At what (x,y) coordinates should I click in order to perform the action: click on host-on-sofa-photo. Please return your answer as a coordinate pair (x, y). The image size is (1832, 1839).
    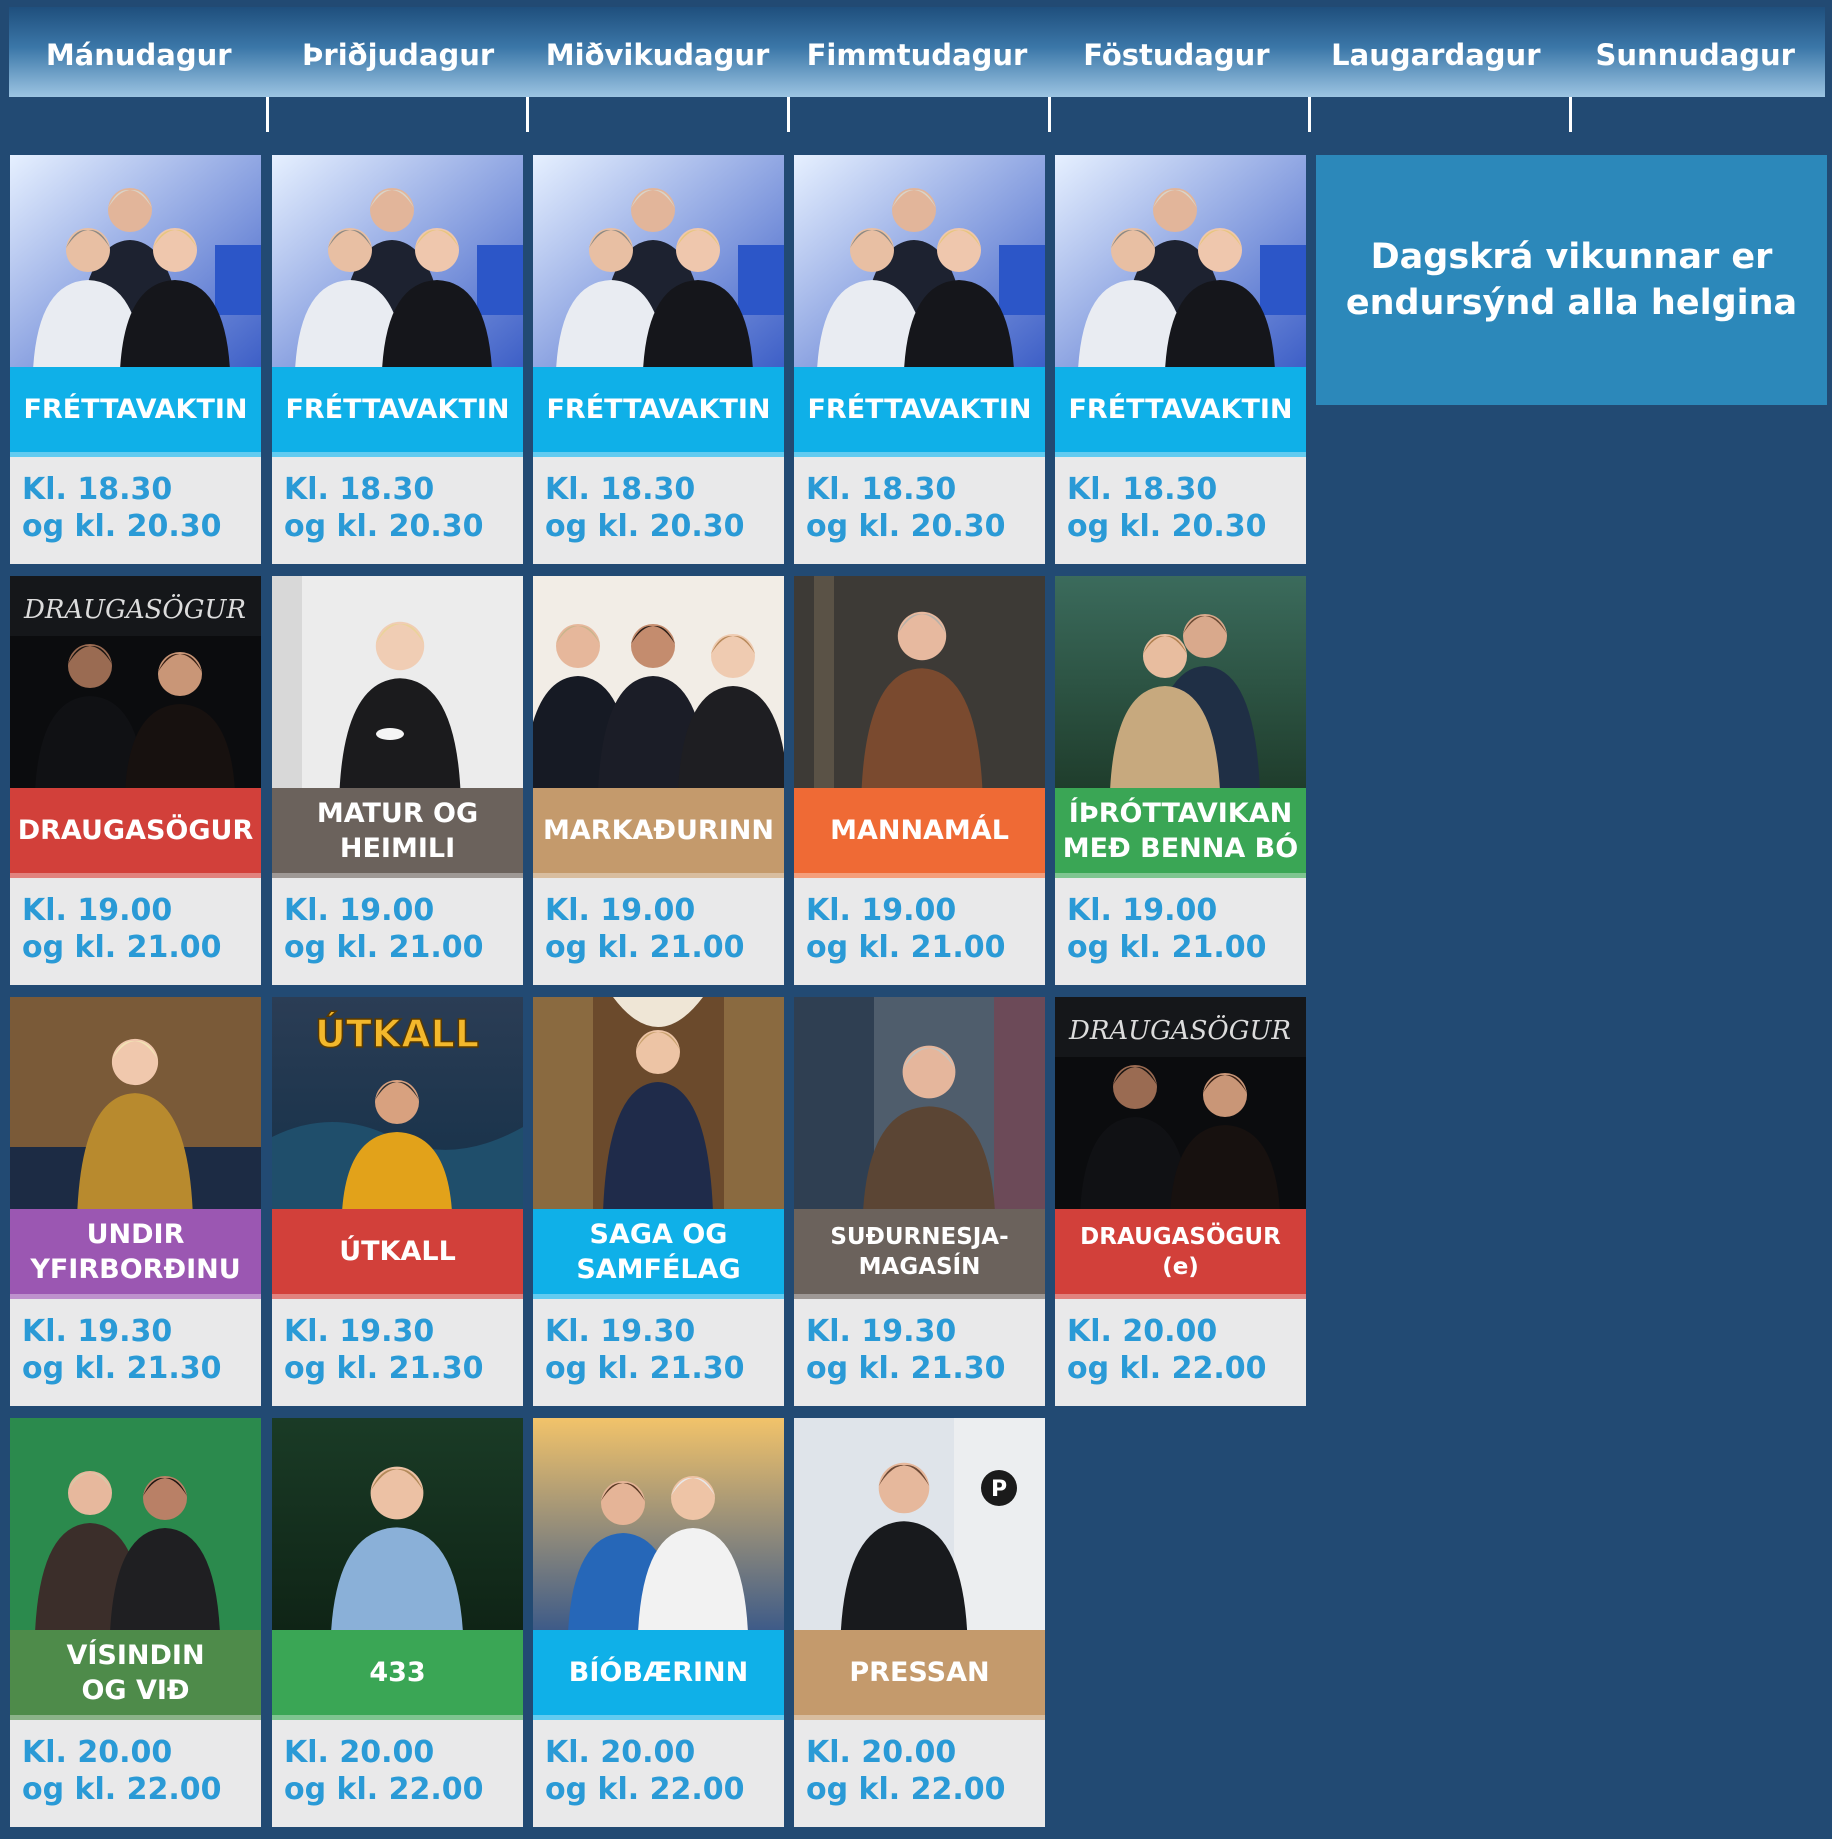
    Looking at the image, I should click on (135, 1103).